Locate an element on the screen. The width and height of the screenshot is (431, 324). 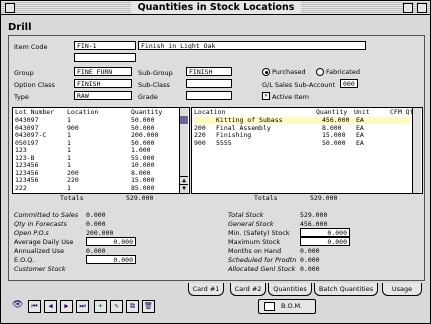
option-class-field: FINISH is located at coordinates (103, 83).